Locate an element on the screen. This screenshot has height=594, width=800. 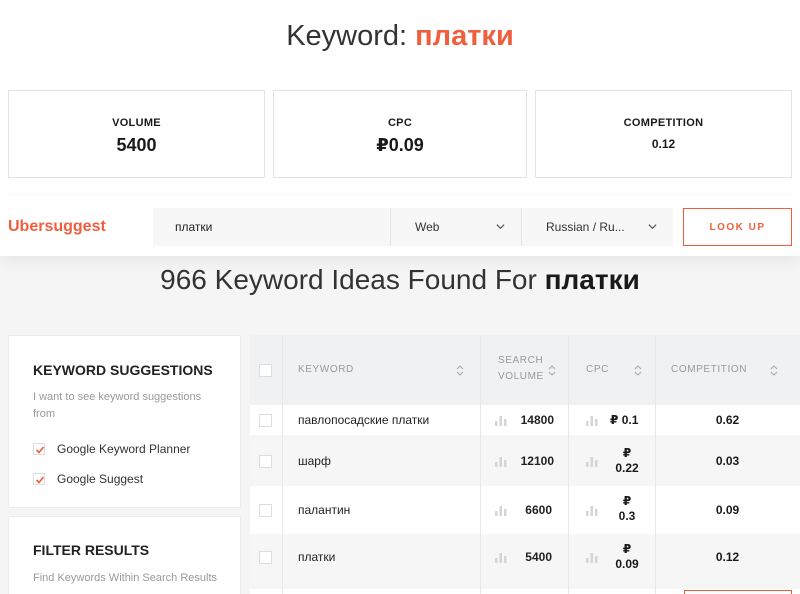
competition-card: COMPETITION 0.12 is located at coordinates (663, 134).